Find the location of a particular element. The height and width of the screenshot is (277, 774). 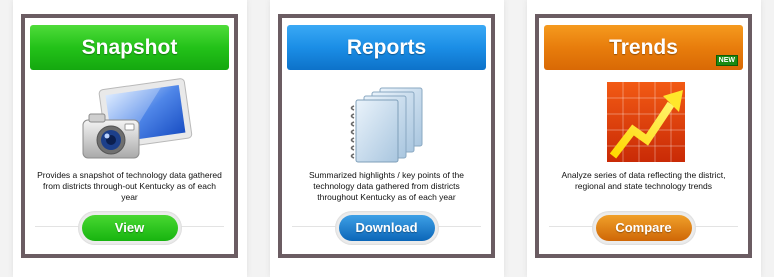

snapshot-title: Snapshot is located at coordinates (129, 47).